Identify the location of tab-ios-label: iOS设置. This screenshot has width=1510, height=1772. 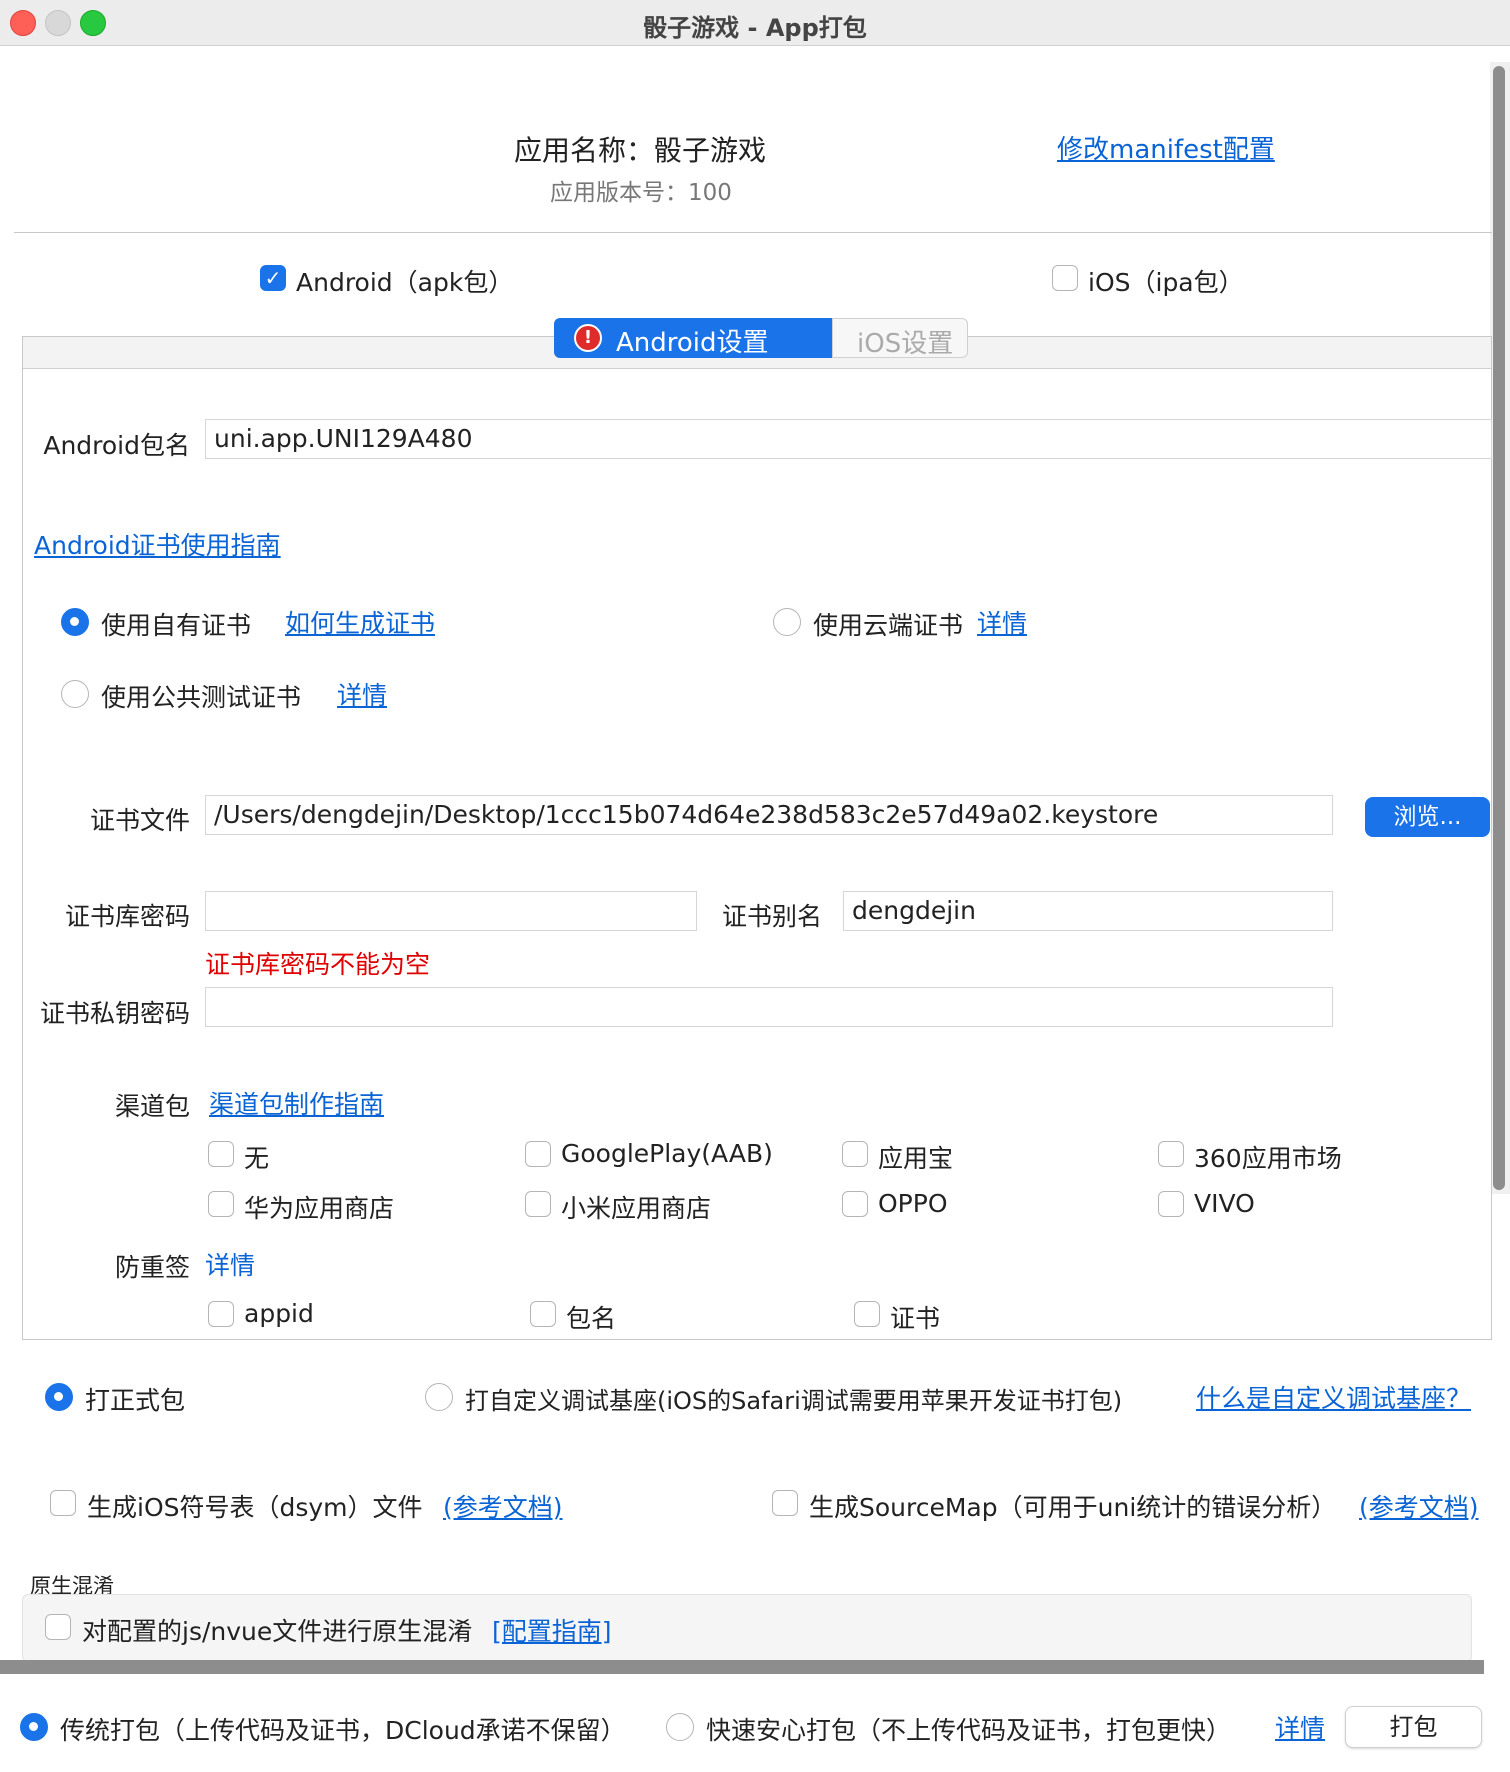
(905, 344).